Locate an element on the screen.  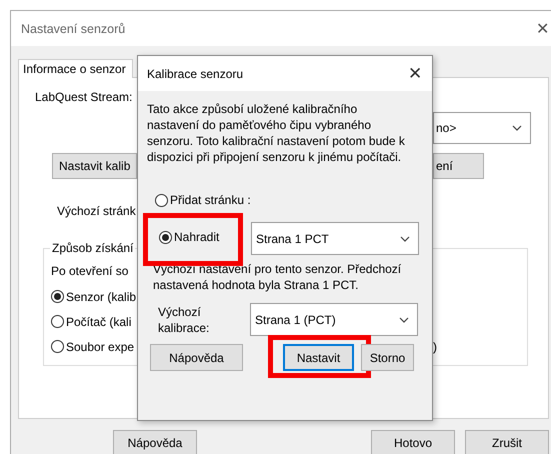
dialog-title: Kalibrace senzoru is located at coordinates (195, 73).